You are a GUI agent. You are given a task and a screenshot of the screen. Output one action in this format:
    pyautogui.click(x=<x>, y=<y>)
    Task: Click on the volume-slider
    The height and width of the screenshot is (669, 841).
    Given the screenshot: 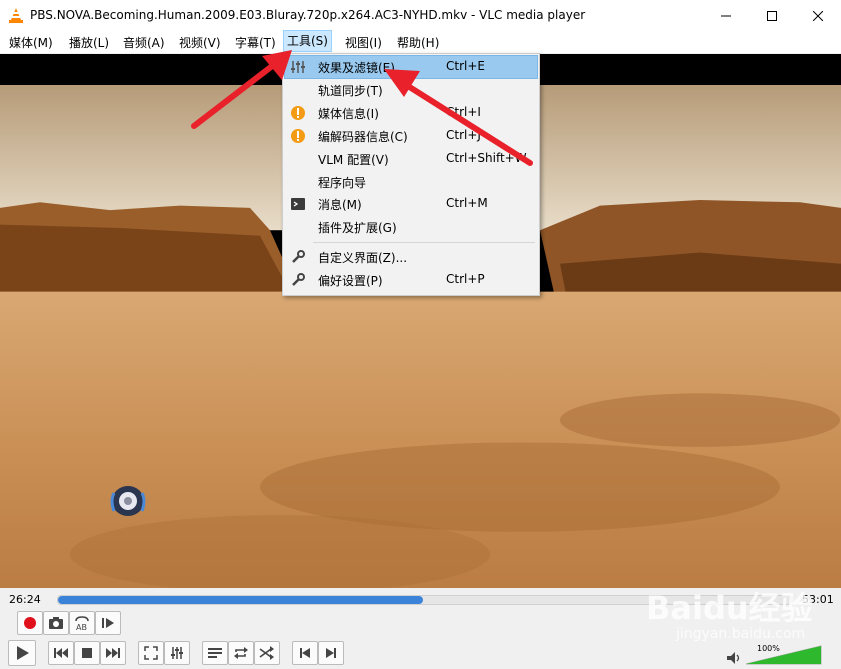 What is the action you would take?
    pyautogui.click(x=784, y=655)
    